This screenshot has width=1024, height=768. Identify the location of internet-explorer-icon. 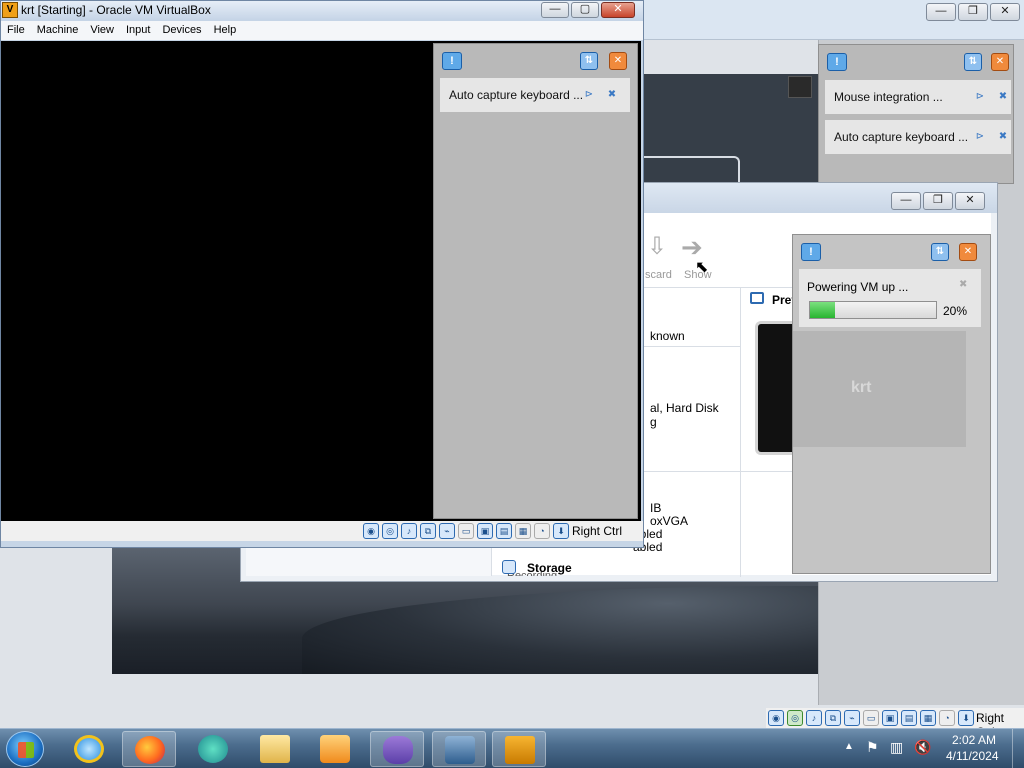
(89, 749).